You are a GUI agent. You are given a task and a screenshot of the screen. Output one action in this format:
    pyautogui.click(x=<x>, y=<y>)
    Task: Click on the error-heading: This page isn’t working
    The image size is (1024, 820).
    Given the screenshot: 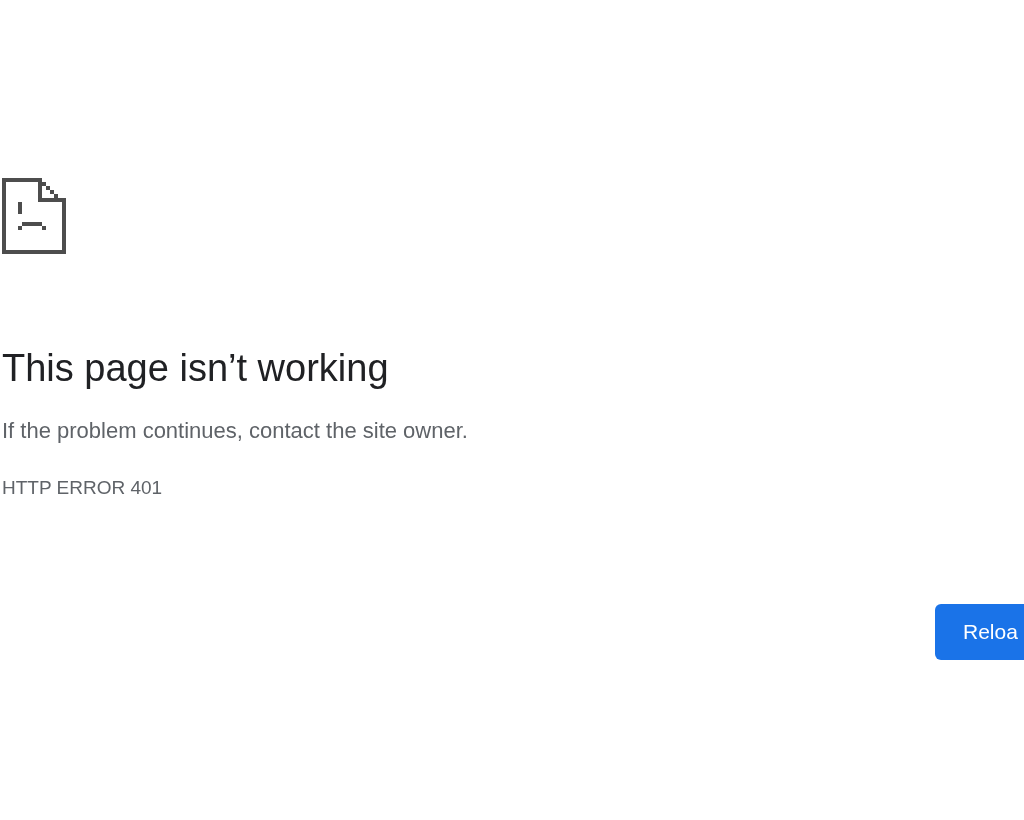 What is the action you would take?
    pyautogui.click(x=196, y=368)
    